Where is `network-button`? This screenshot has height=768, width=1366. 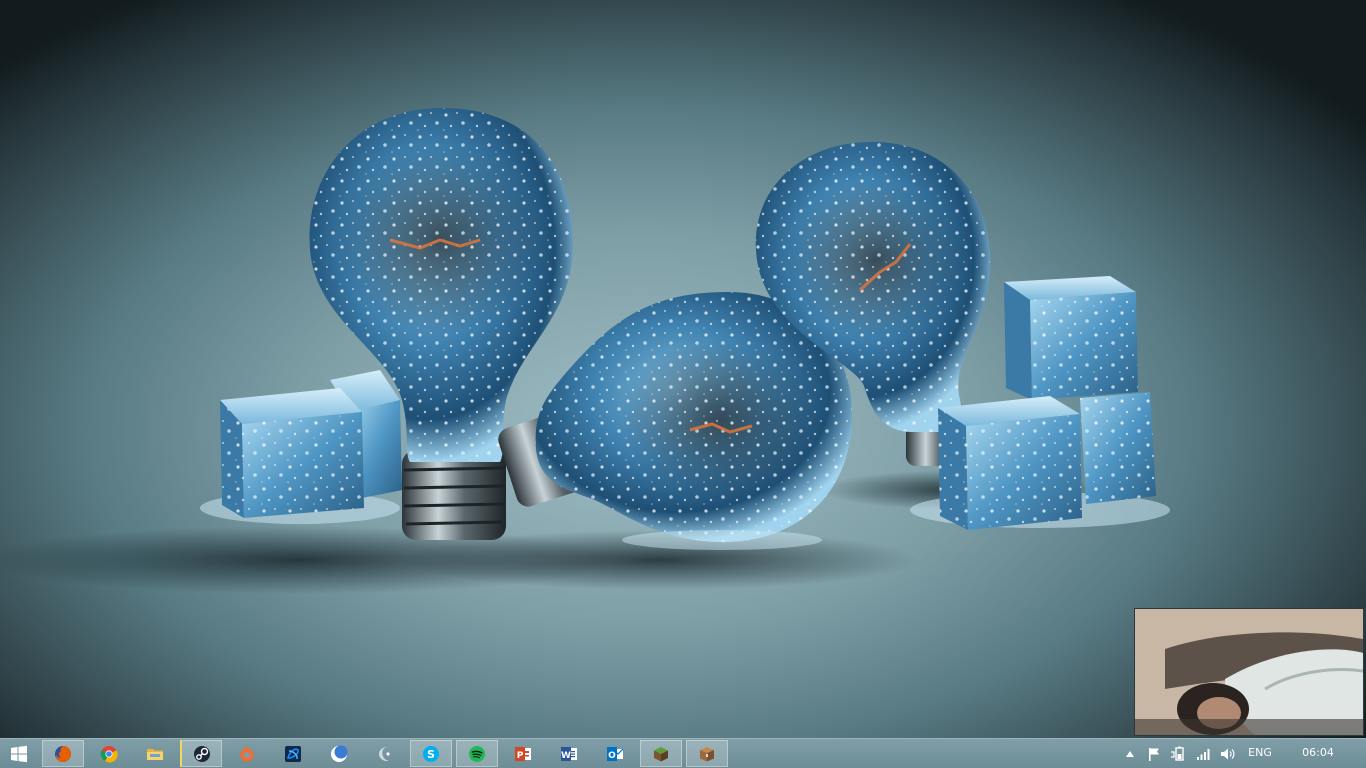
network-button is located at coordinates (1204, 754).